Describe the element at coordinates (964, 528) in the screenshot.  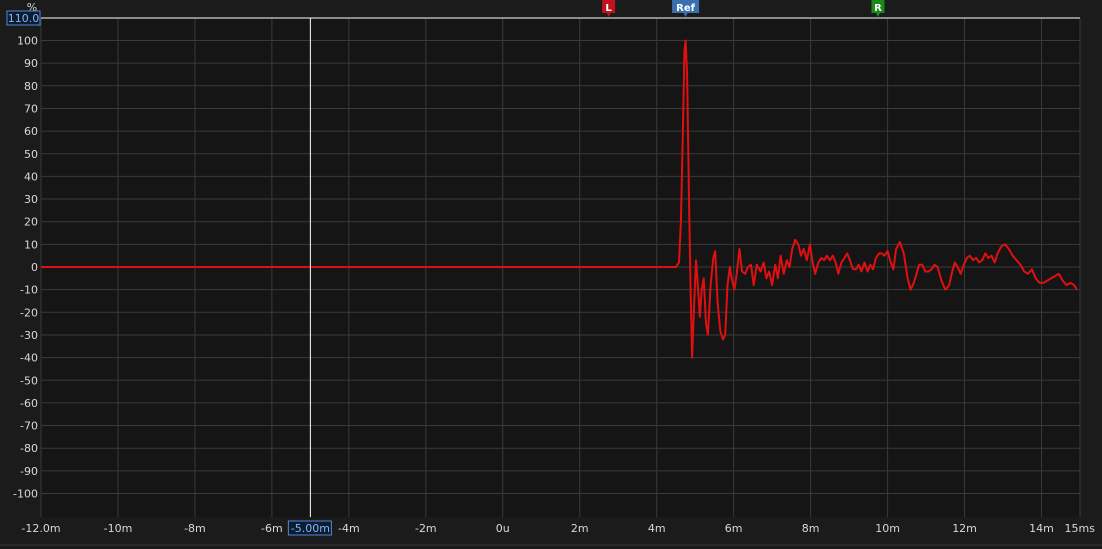
I see `x-tick-label: 12m` at that location.